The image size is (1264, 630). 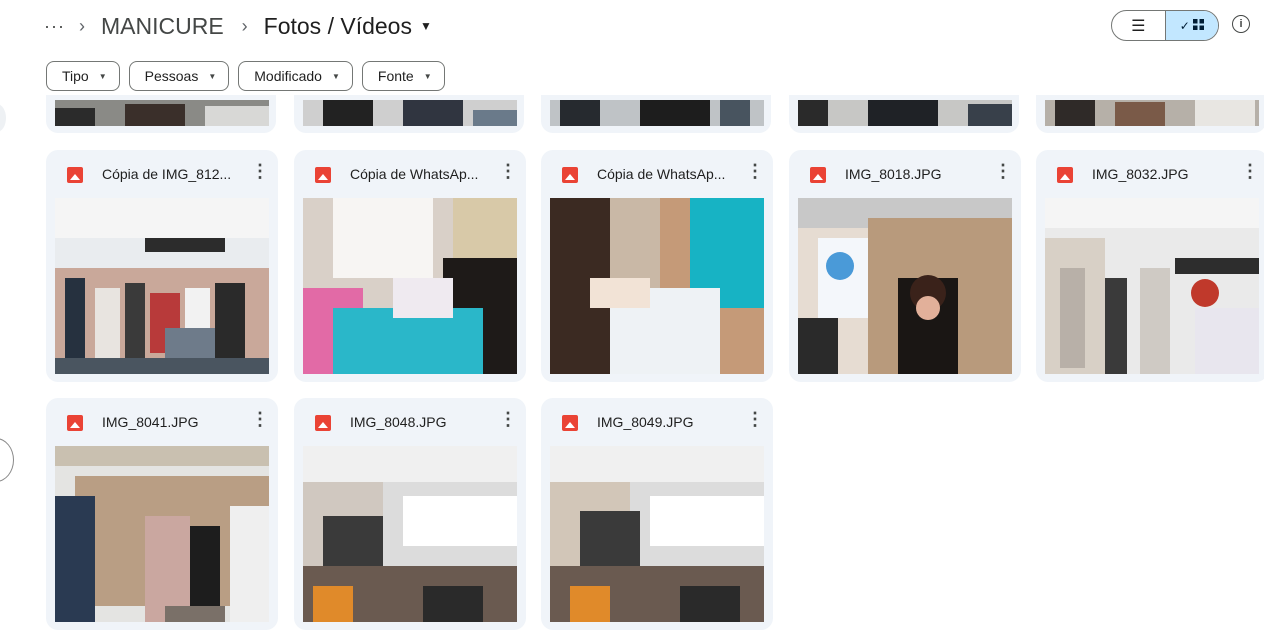 What do you see at coordinates (238, 26) in the screenshot?
I see `breadcrumb: ··· › MANICURE › Fotos / Vídeos ▼` at bounding box center [238, 26].